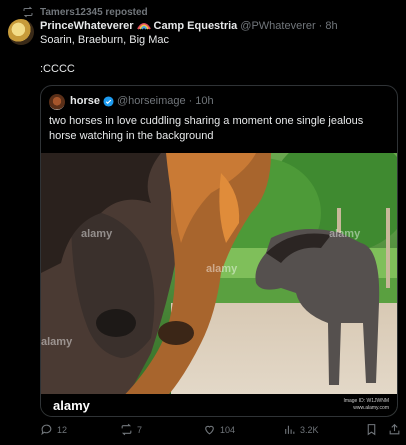  Describe the element at coordinates (57, 342) in the screenshot. I see `watermark-4: alamy` at that location.